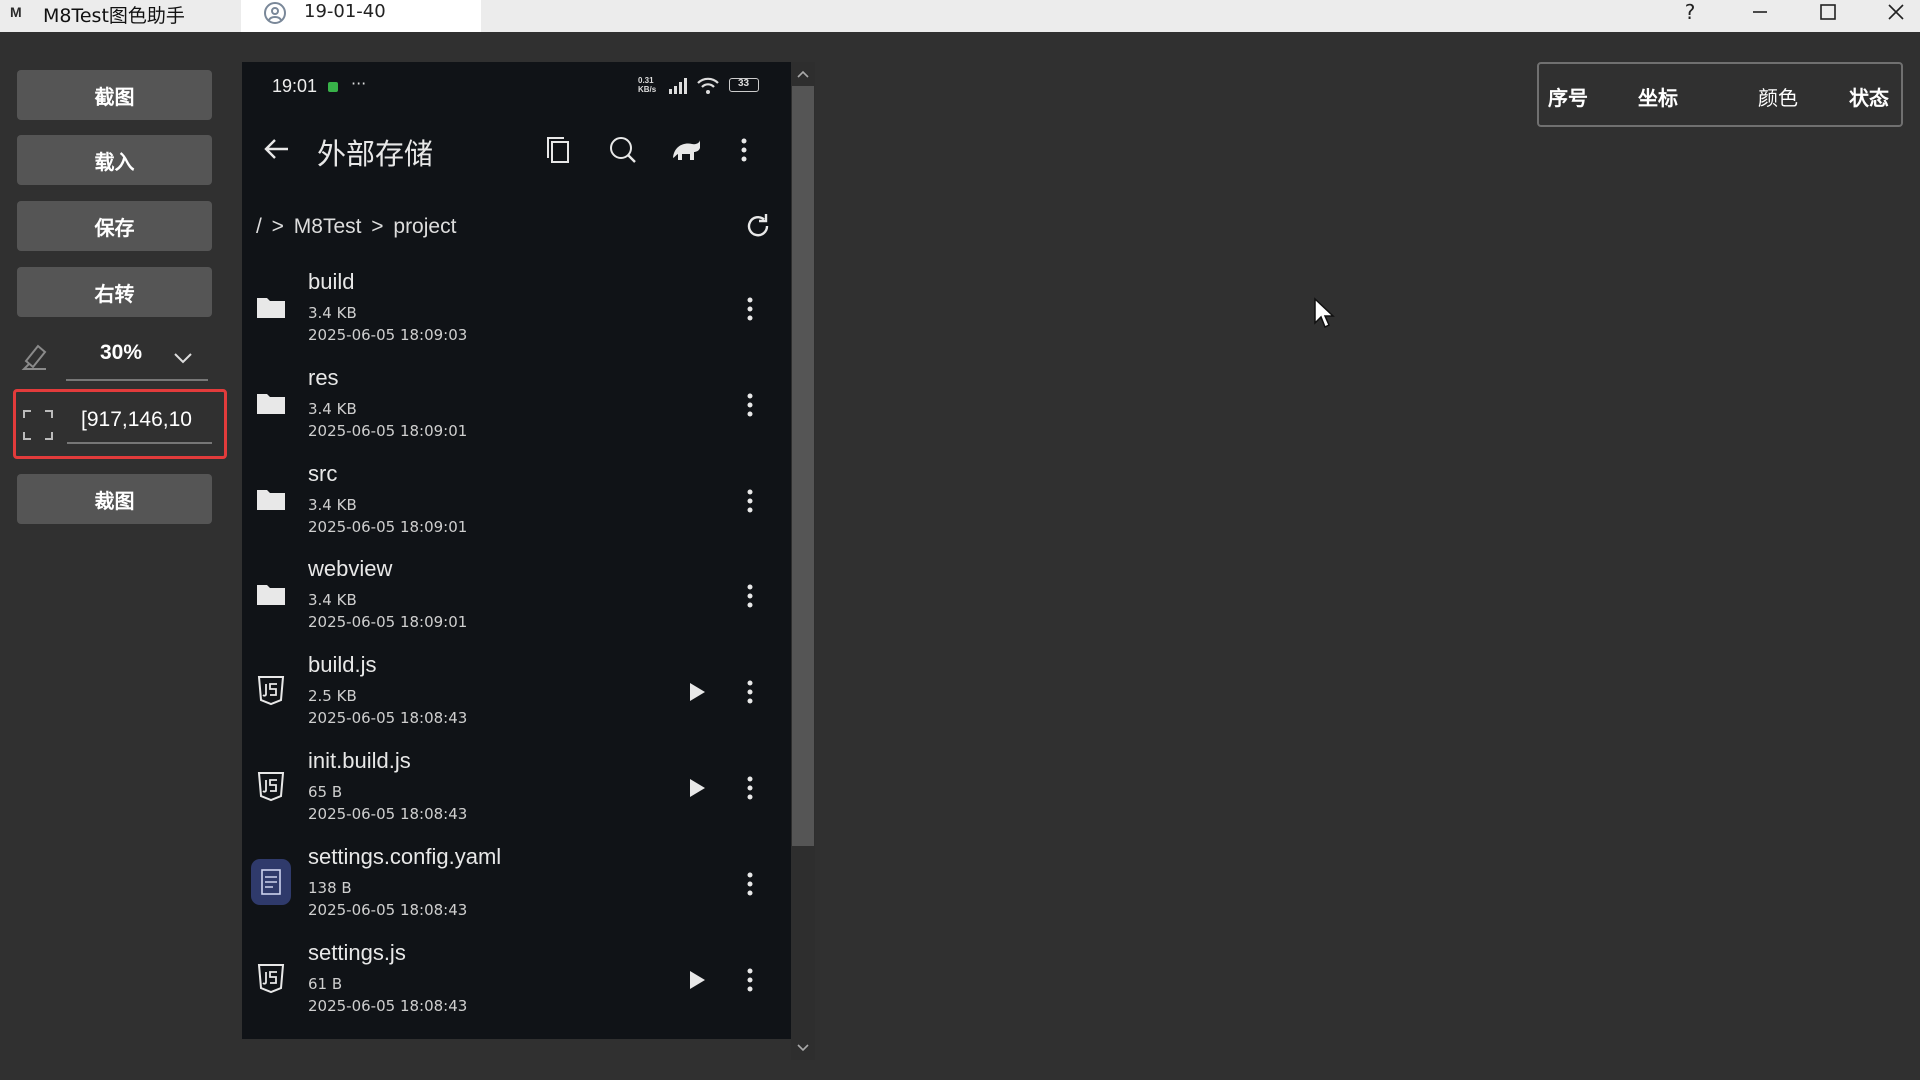 The width and height of the screenshot is (1920, 1080). I want to click on title-bar: M M8Test图色助手 19-01-40 ?, so click(960, 16).